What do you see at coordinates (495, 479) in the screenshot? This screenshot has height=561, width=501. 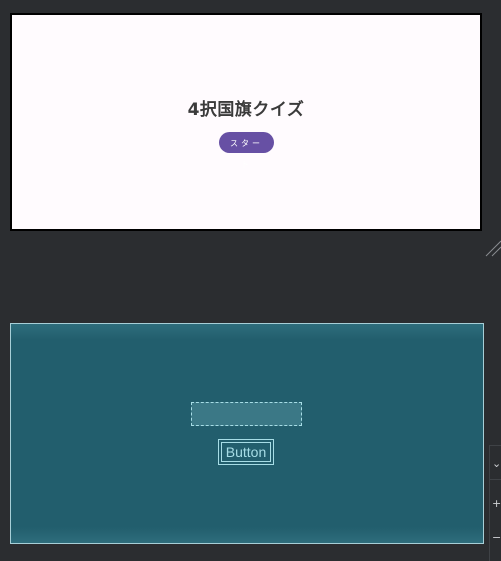 I see `toolbar-divider` at bounding box center [495, 479].